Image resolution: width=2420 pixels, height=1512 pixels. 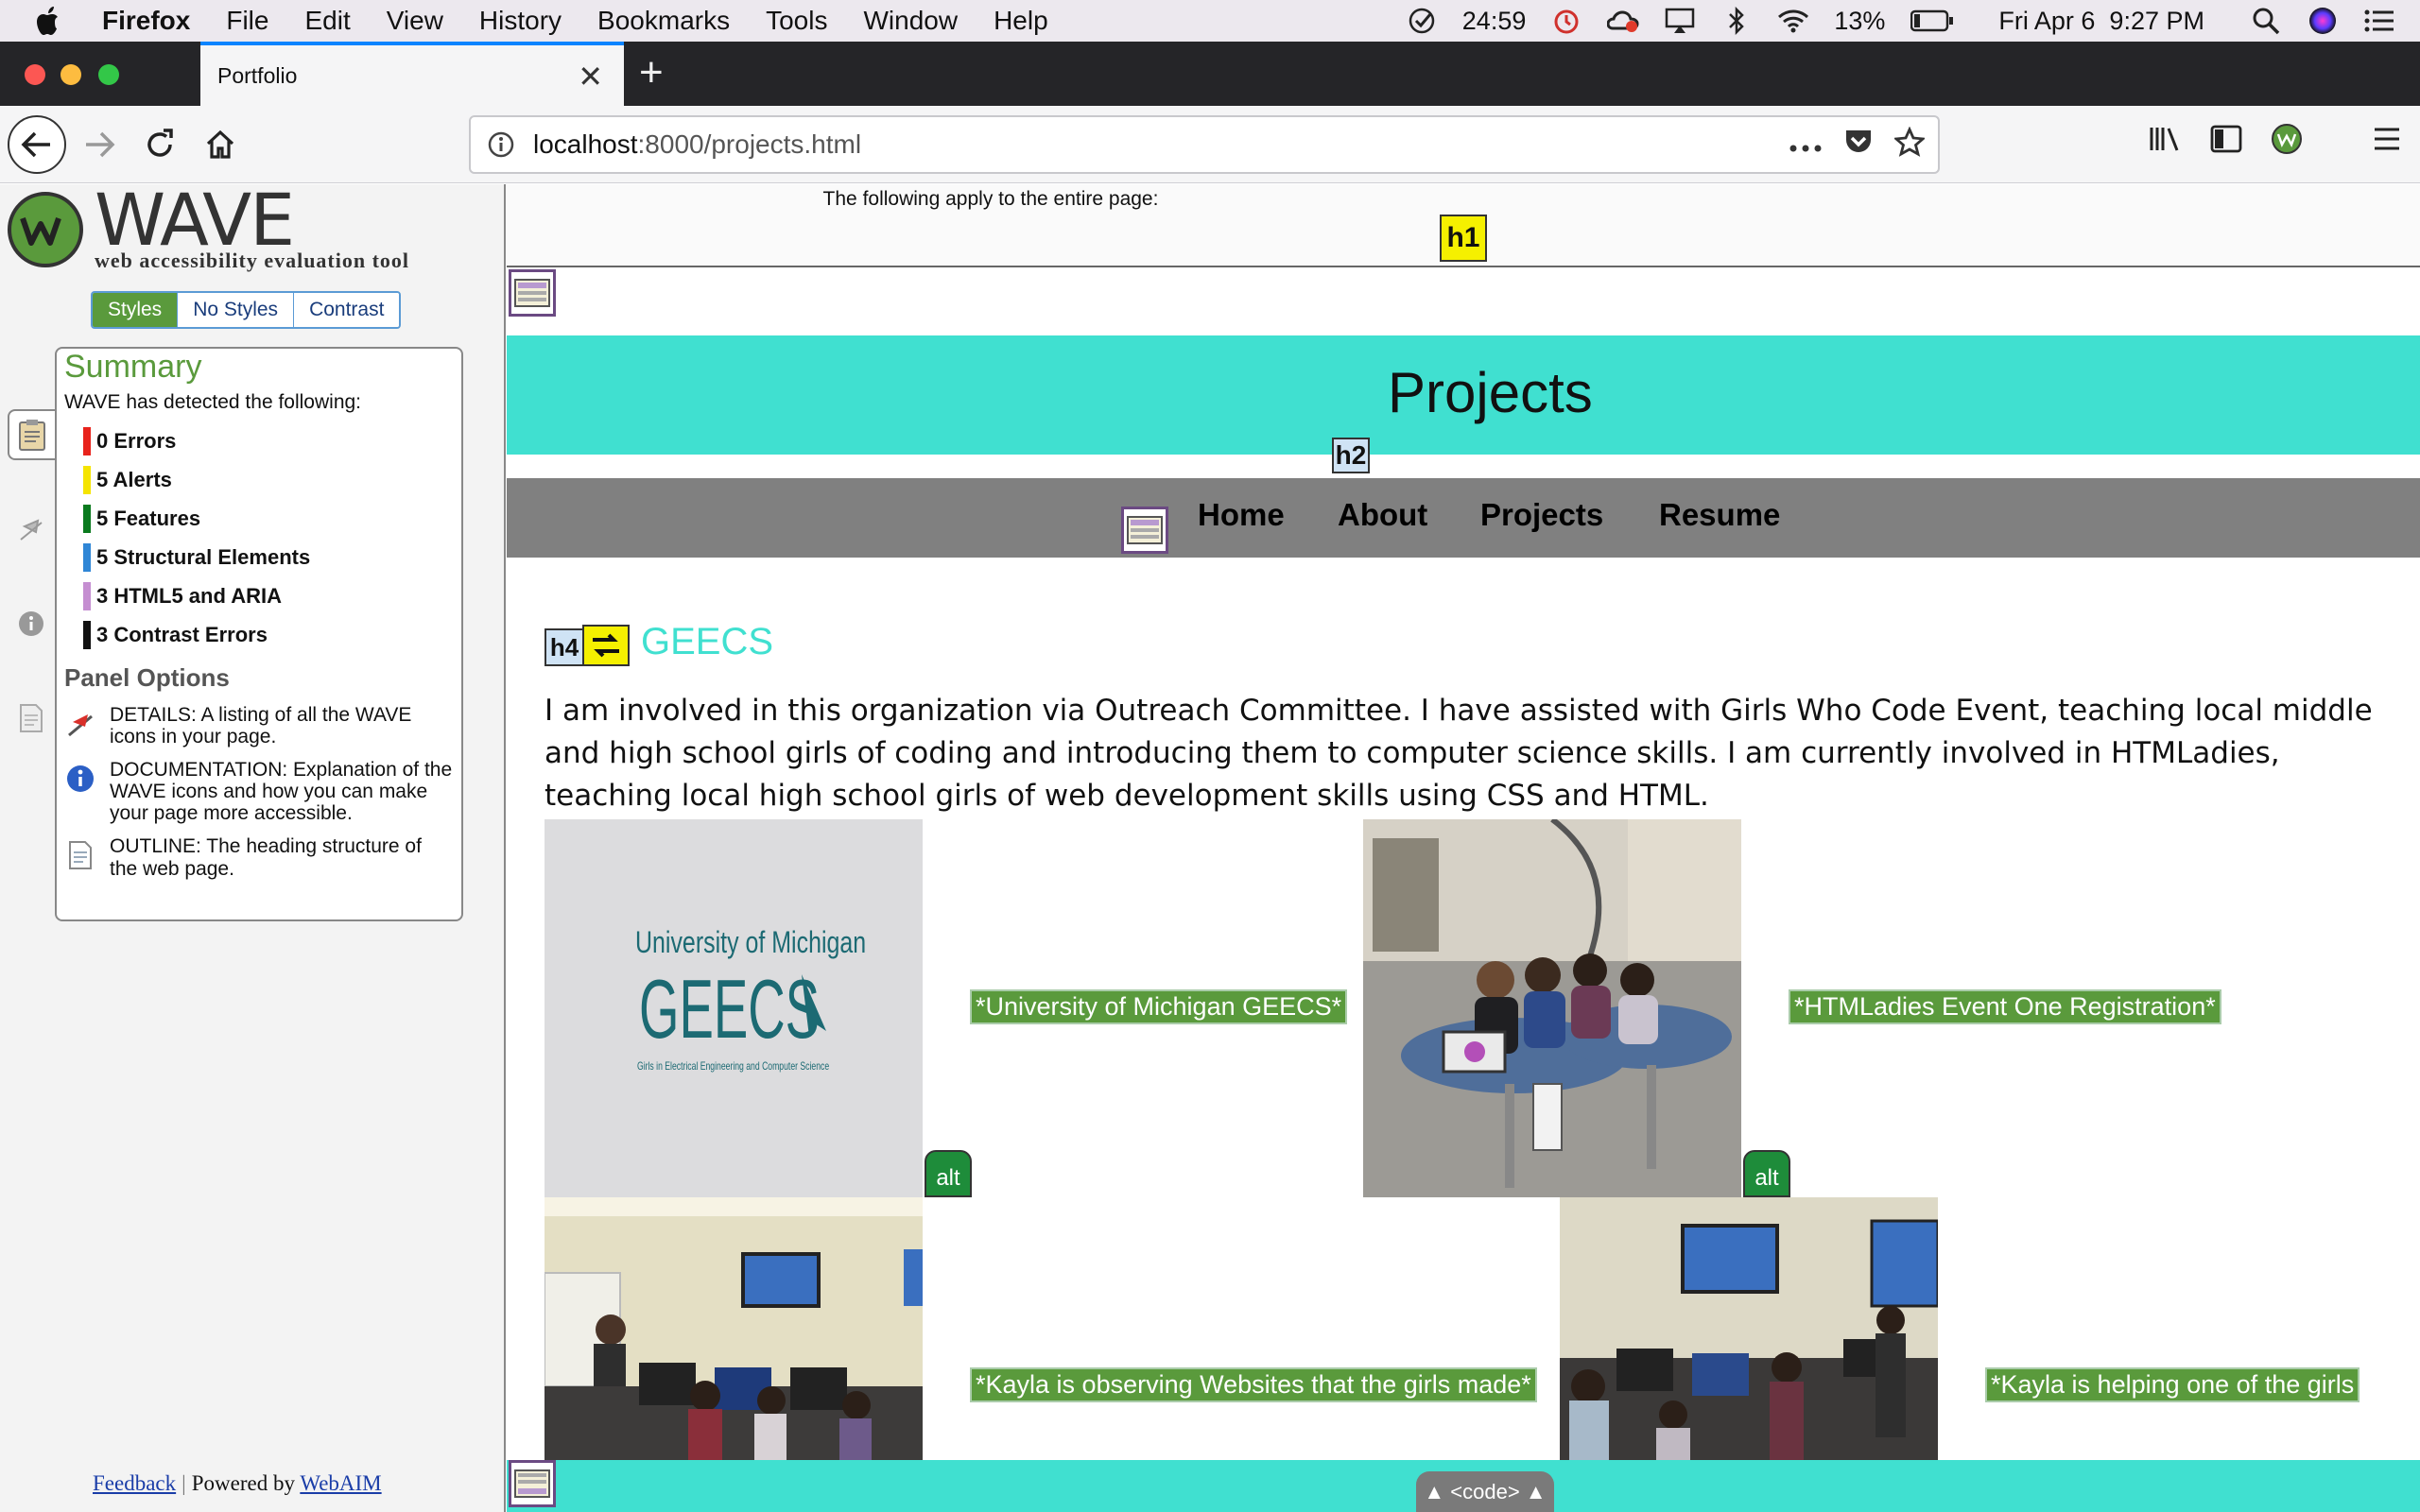 I want to click on page-actions-icon, so click(x=1806, y=145).